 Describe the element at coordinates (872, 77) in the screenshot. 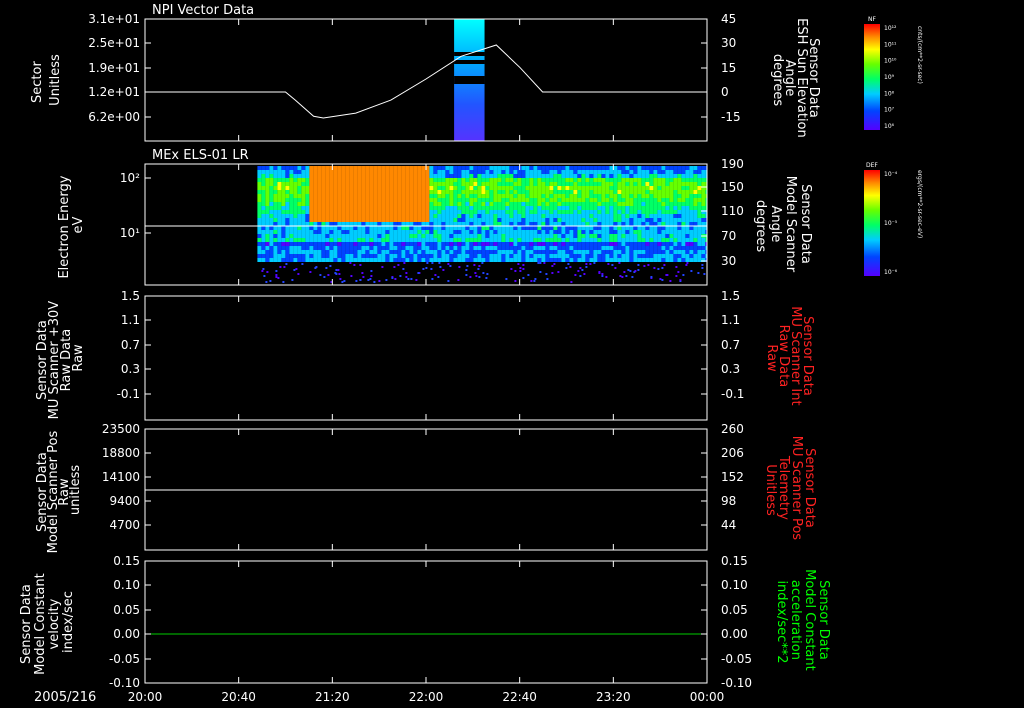

I see `colorbar-1-gradient` at that location.